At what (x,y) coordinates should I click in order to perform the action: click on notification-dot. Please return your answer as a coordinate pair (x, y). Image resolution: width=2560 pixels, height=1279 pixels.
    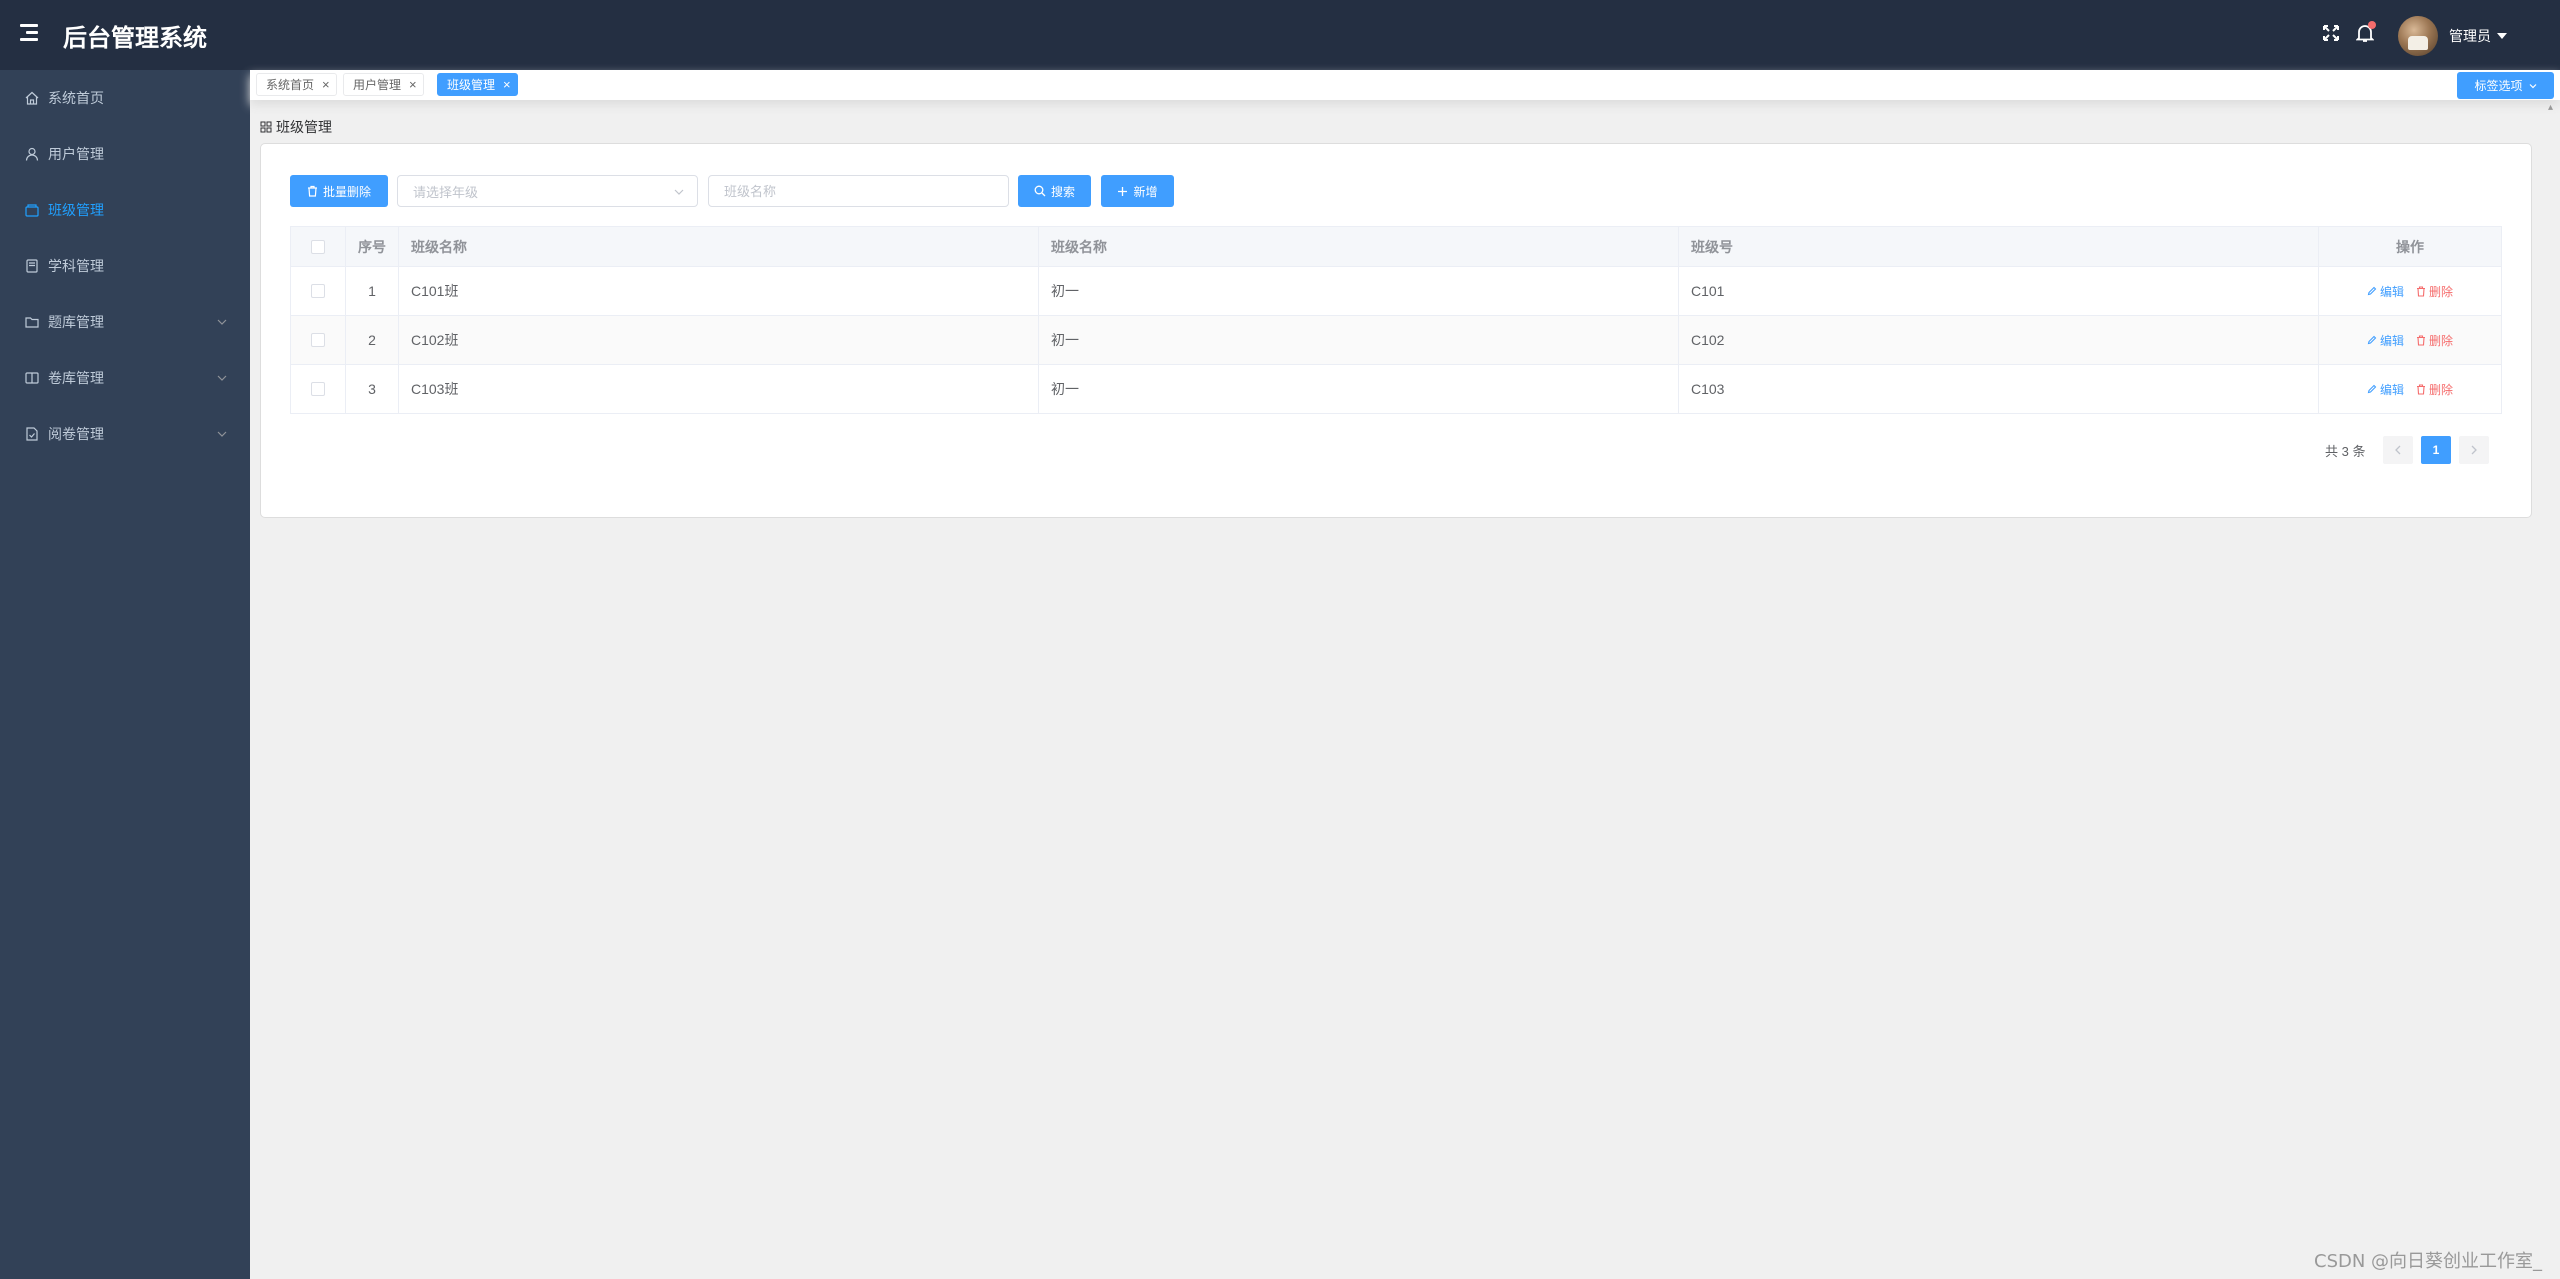
    Looking at the image, I should click on (2372, 25).